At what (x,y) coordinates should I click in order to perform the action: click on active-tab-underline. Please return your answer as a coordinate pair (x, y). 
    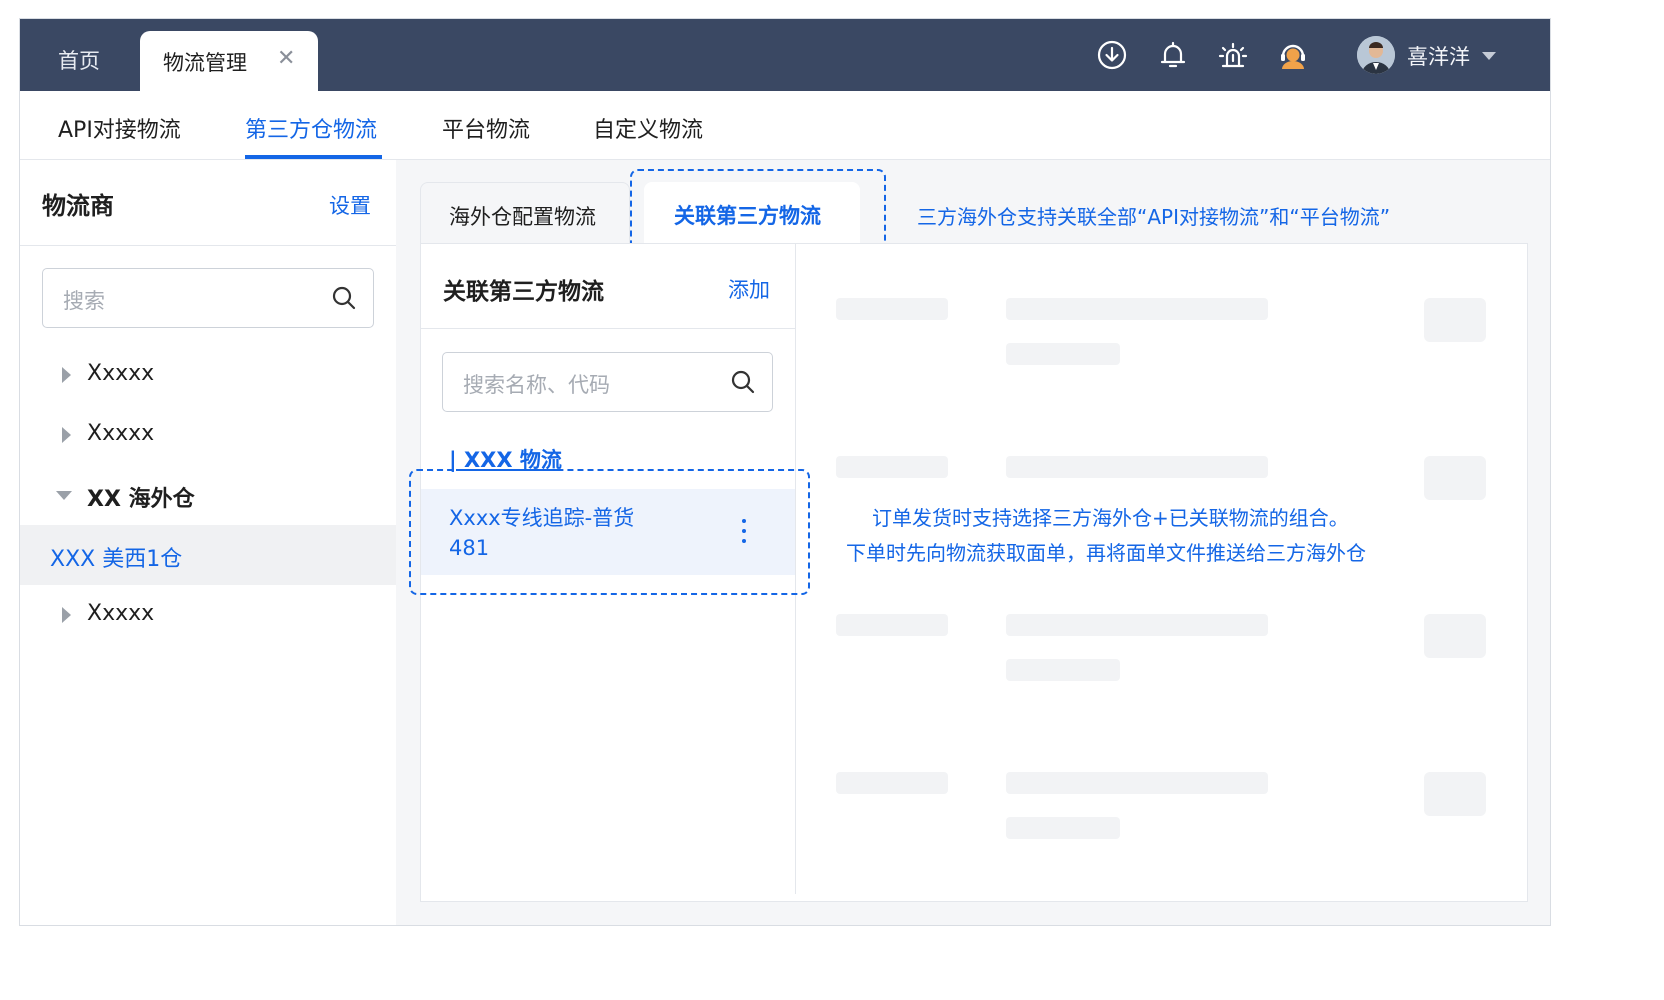
    Looking at the image, I should click on (313, 157).